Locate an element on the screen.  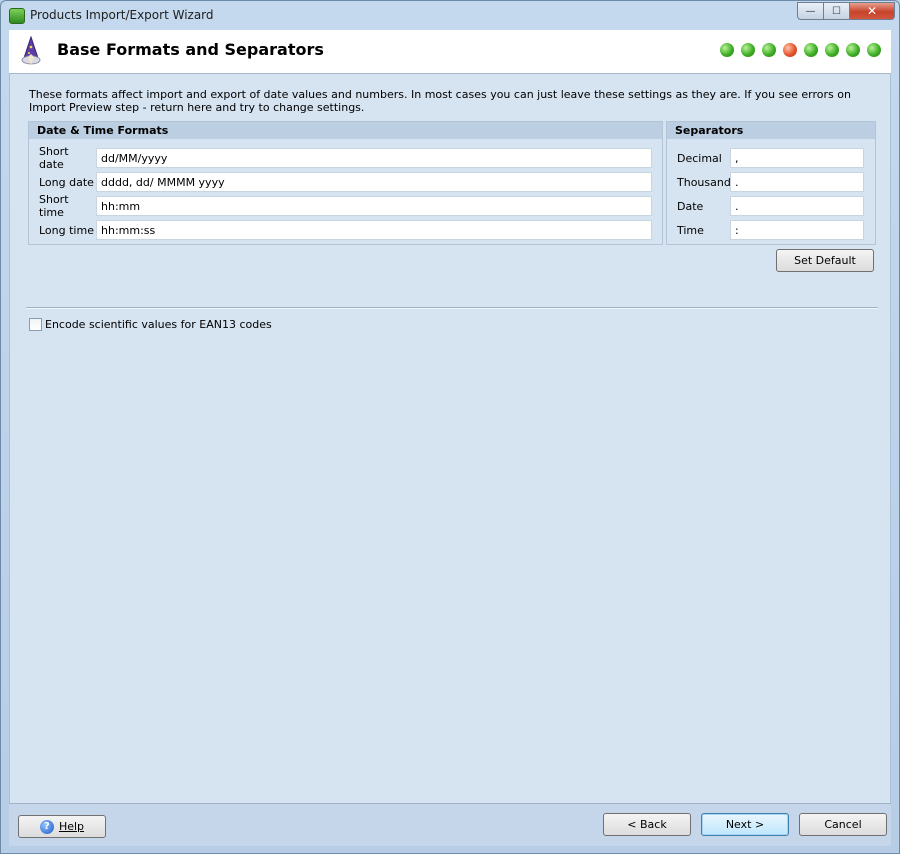
help-button: ? Help is located at coordinates (62, 826).